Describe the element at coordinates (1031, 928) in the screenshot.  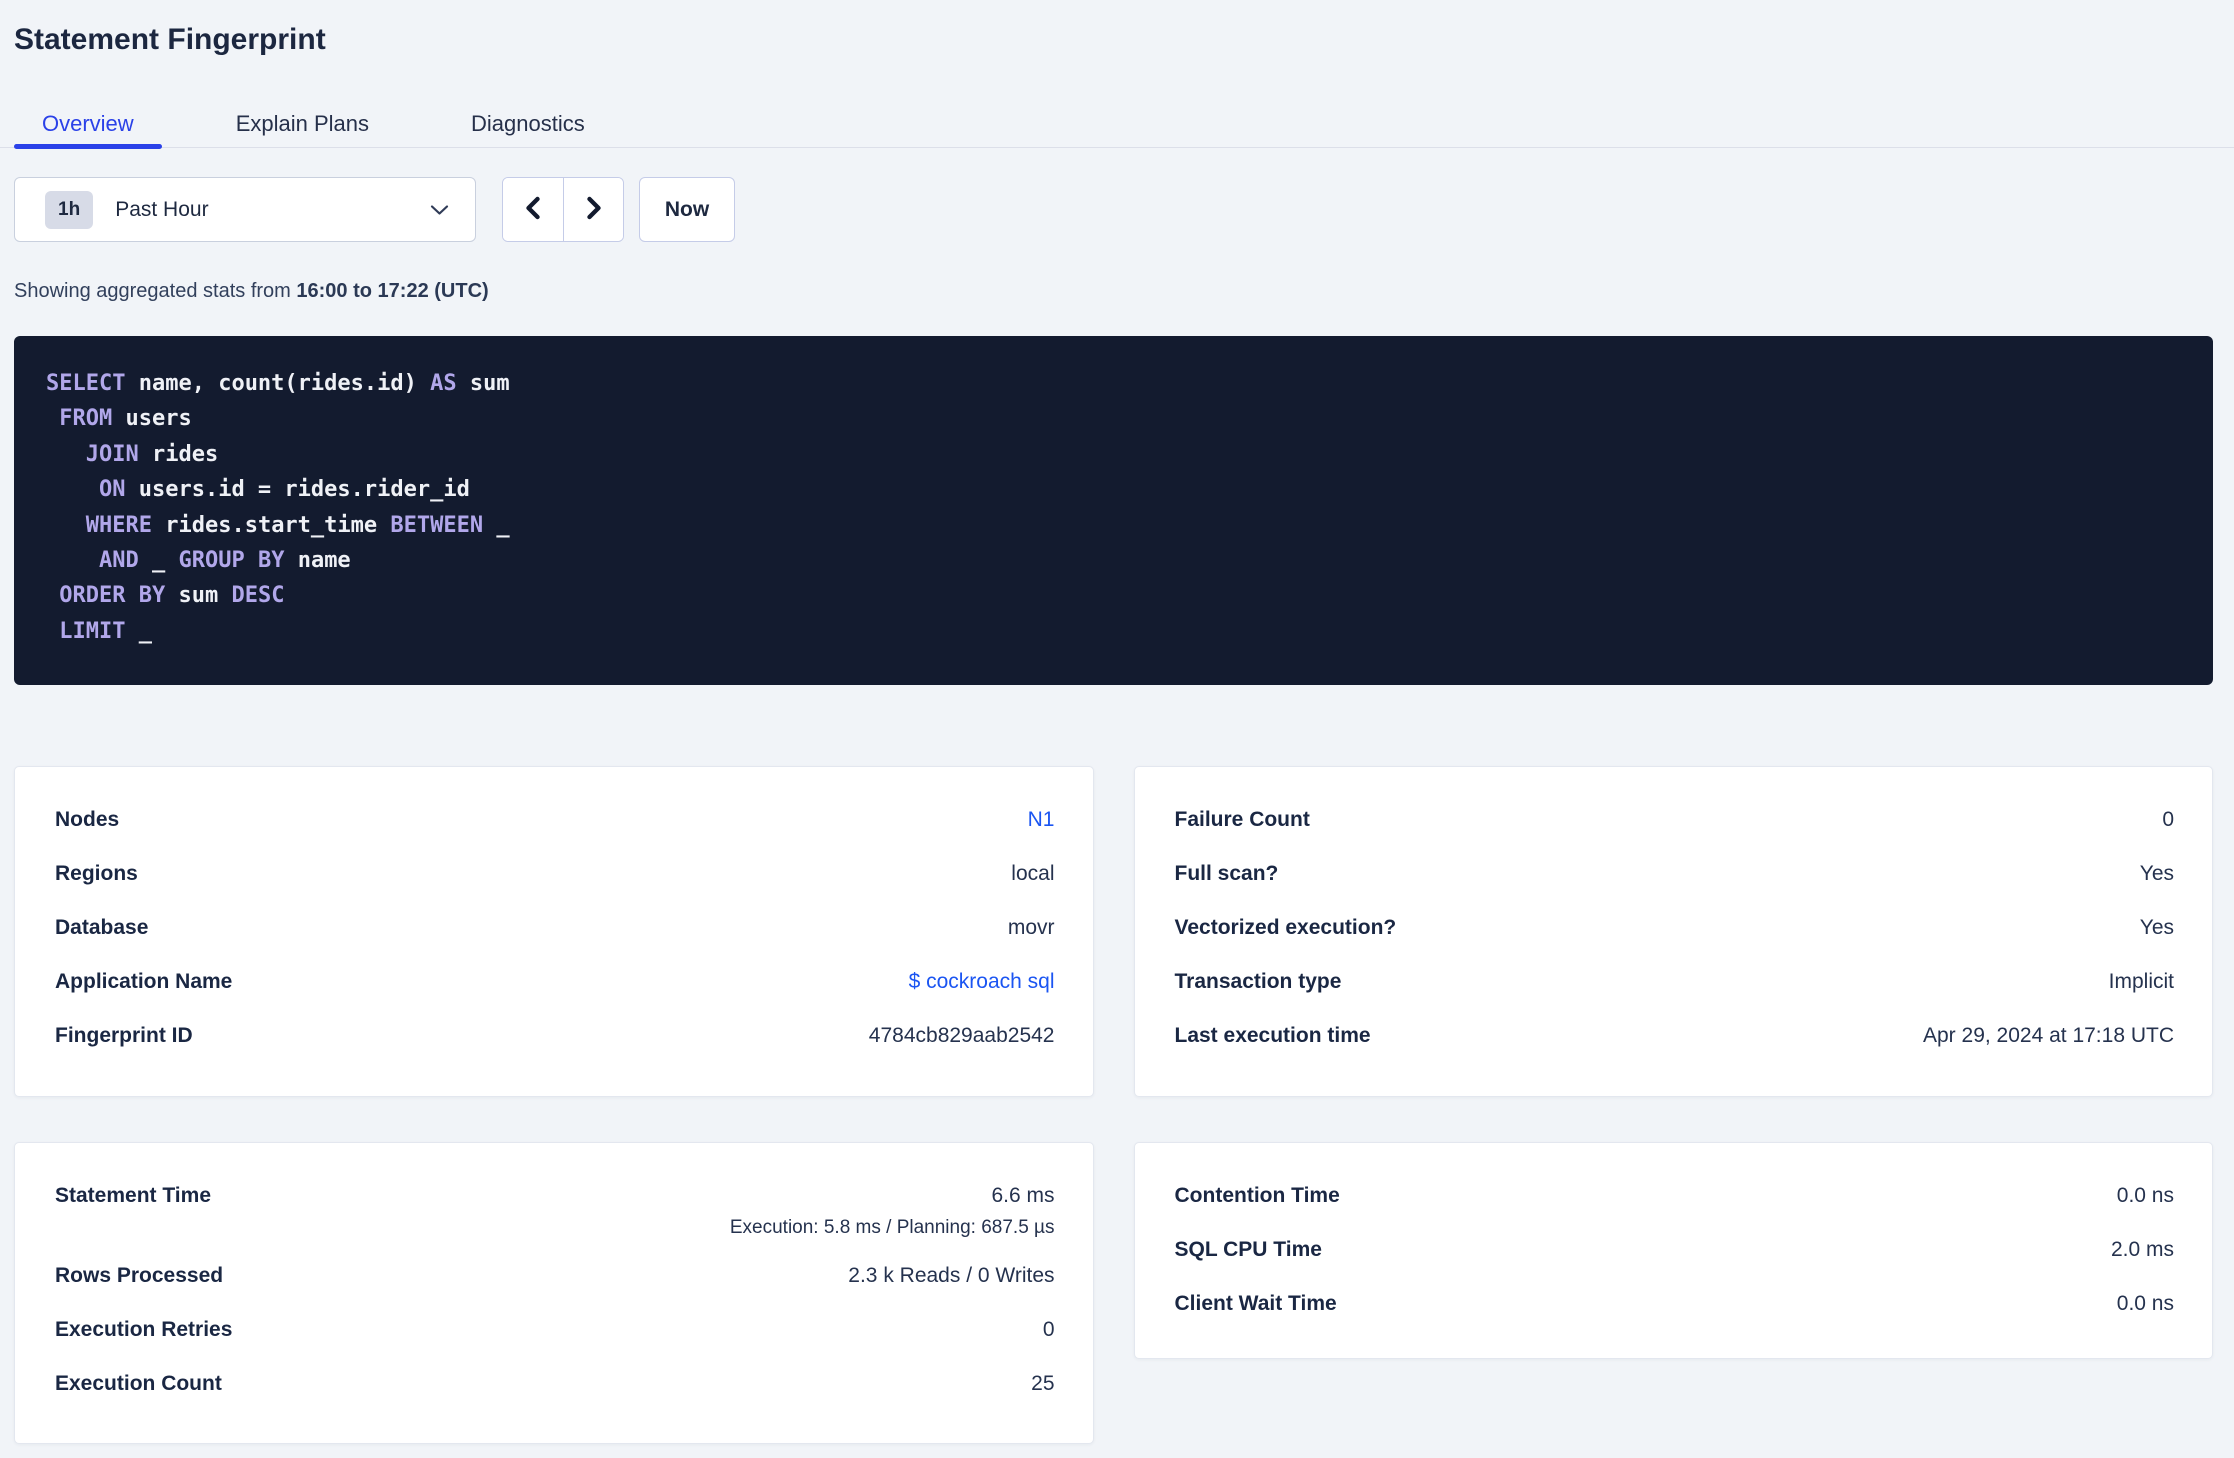
I see `row-value: movr` at that location.